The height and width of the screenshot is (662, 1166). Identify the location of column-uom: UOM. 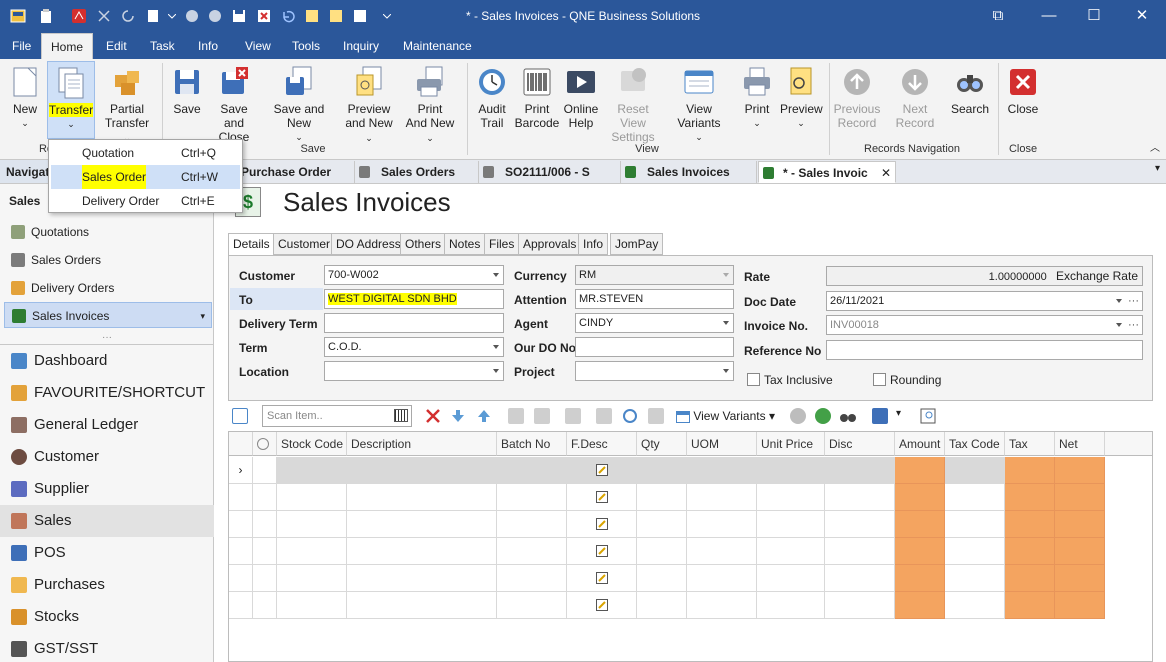
(722, 444).